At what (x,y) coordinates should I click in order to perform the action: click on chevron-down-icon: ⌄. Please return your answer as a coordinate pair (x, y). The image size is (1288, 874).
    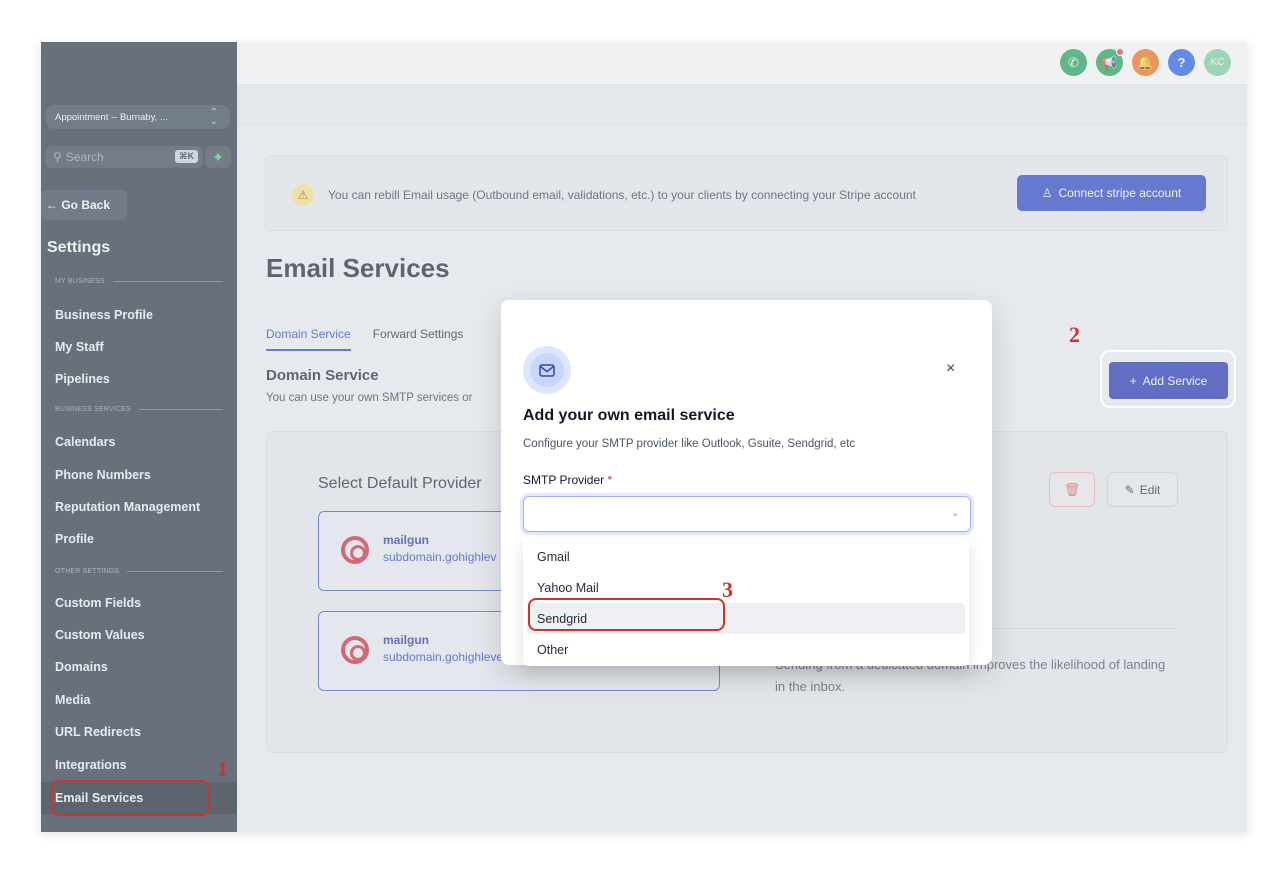
    Looking at the image, I should click on (955, 513).